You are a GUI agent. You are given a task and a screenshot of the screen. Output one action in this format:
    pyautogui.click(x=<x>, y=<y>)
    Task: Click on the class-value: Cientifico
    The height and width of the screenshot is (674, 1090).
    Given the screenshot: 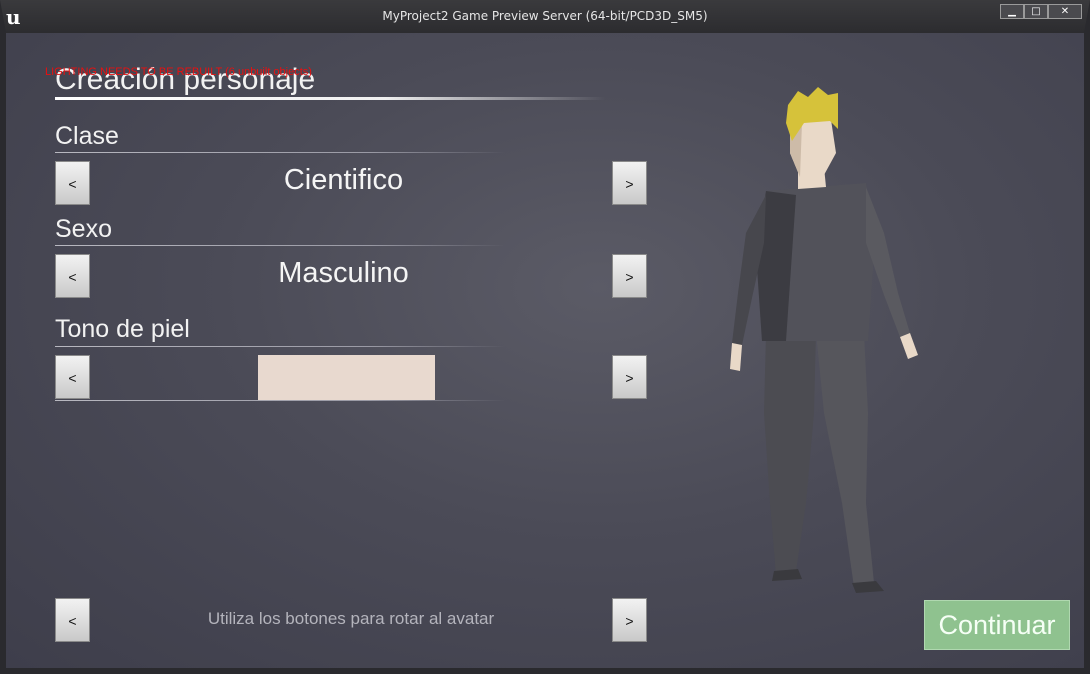 What is the action you would take?
    pyautogui.click(x=343, y=180)
    